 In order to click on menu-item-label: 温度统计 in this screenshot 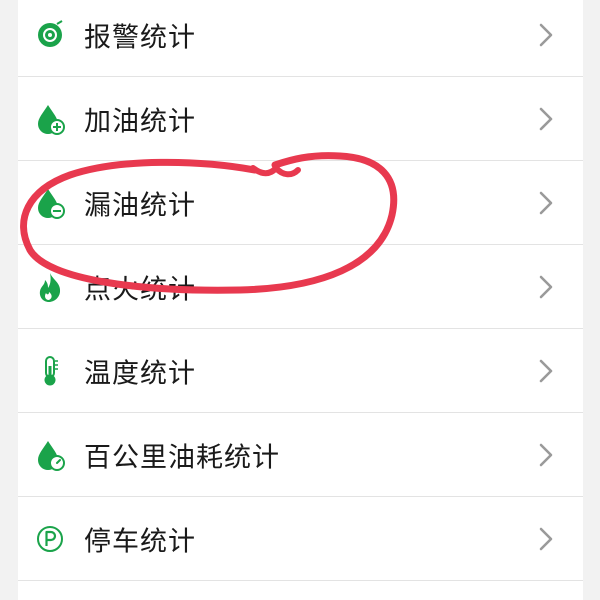, I will do `click(140, 374)`.